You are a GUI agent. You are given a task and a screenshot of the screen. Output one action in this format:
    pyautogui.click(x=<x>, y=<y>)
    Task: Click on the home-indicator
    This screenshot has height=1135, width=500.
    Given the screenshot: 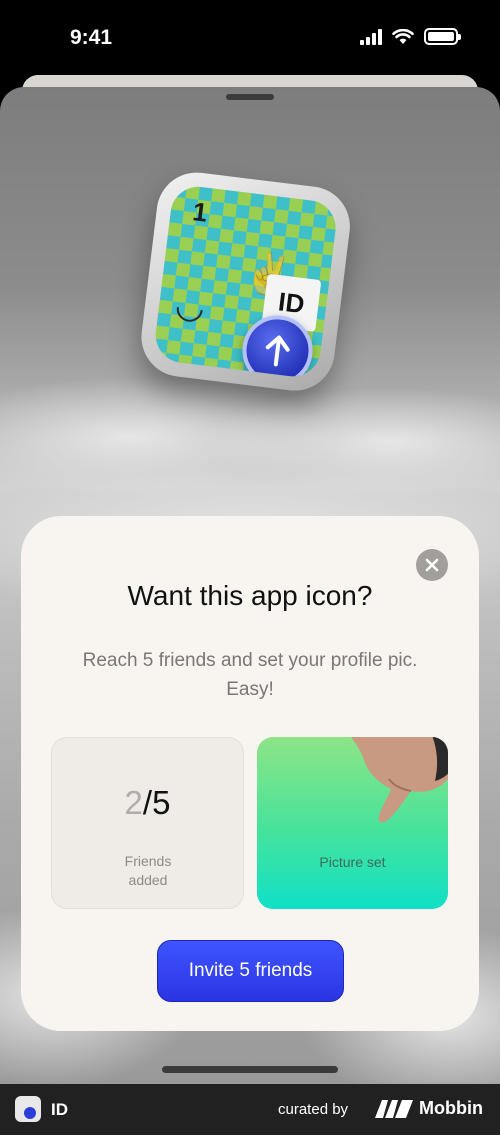 What is the action you would take?
    pyautogui.click(x=250, y=1069)
    